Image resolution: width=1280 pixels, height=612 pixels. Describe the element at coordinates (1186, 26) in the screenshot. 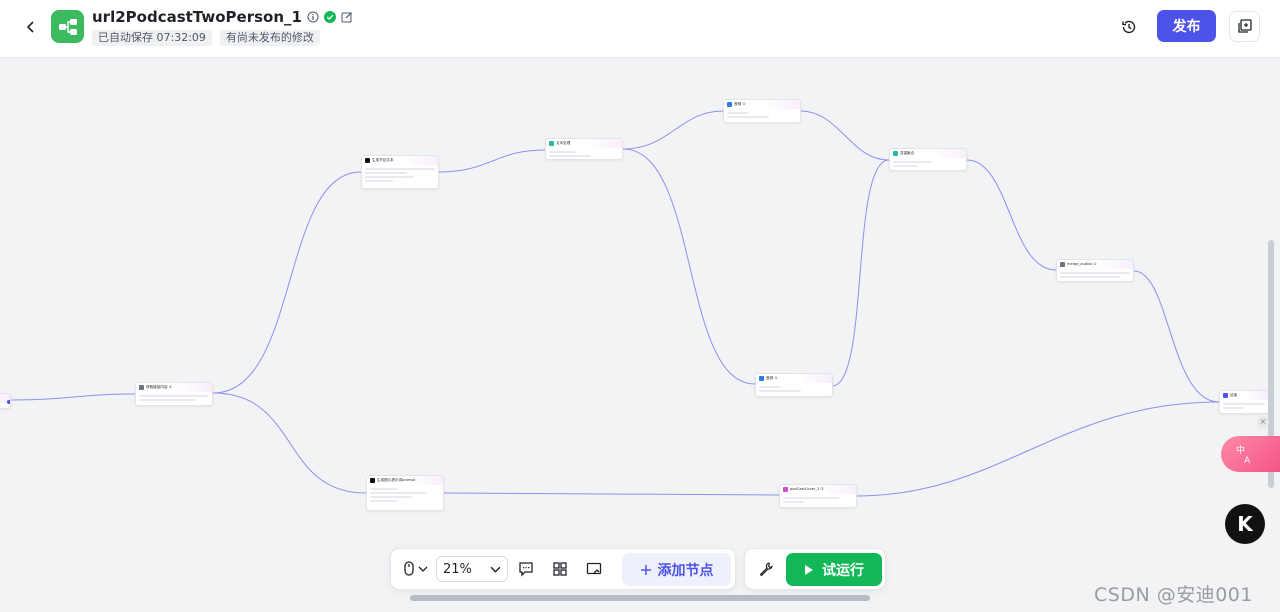

I see `publish-button: 发布` at that location.